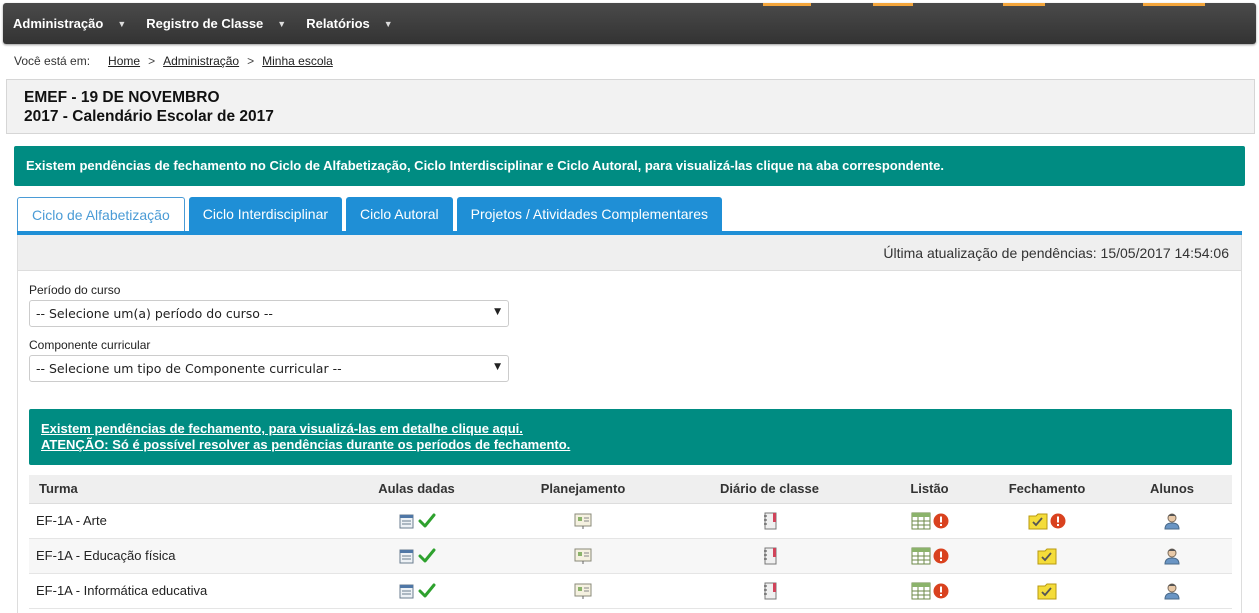 This screenshot has height=613, width=1259. Describe the element at coordinates (179, 591) in the screenshot. I see `turma-cell: EF-1A - Informática educativa` at that location.